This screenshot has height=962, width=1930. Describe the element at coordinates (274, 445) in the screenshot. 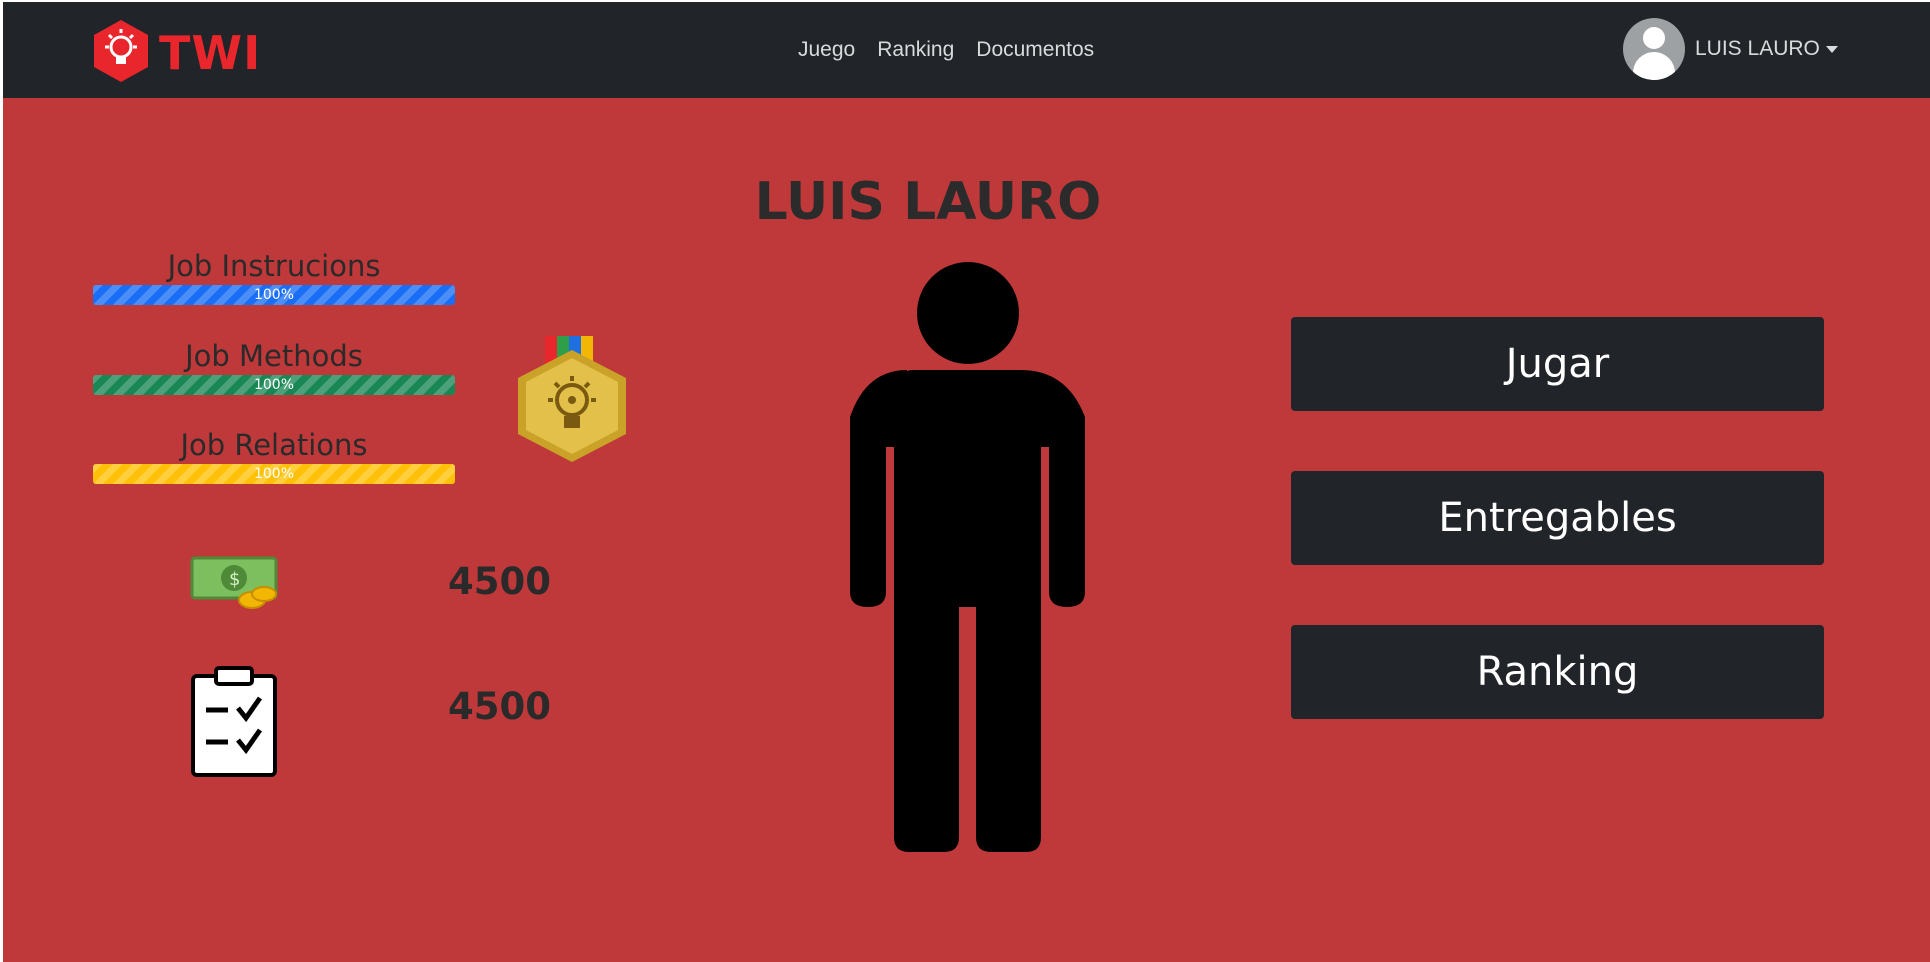

I see `skill-label: Job Relations` at that location.